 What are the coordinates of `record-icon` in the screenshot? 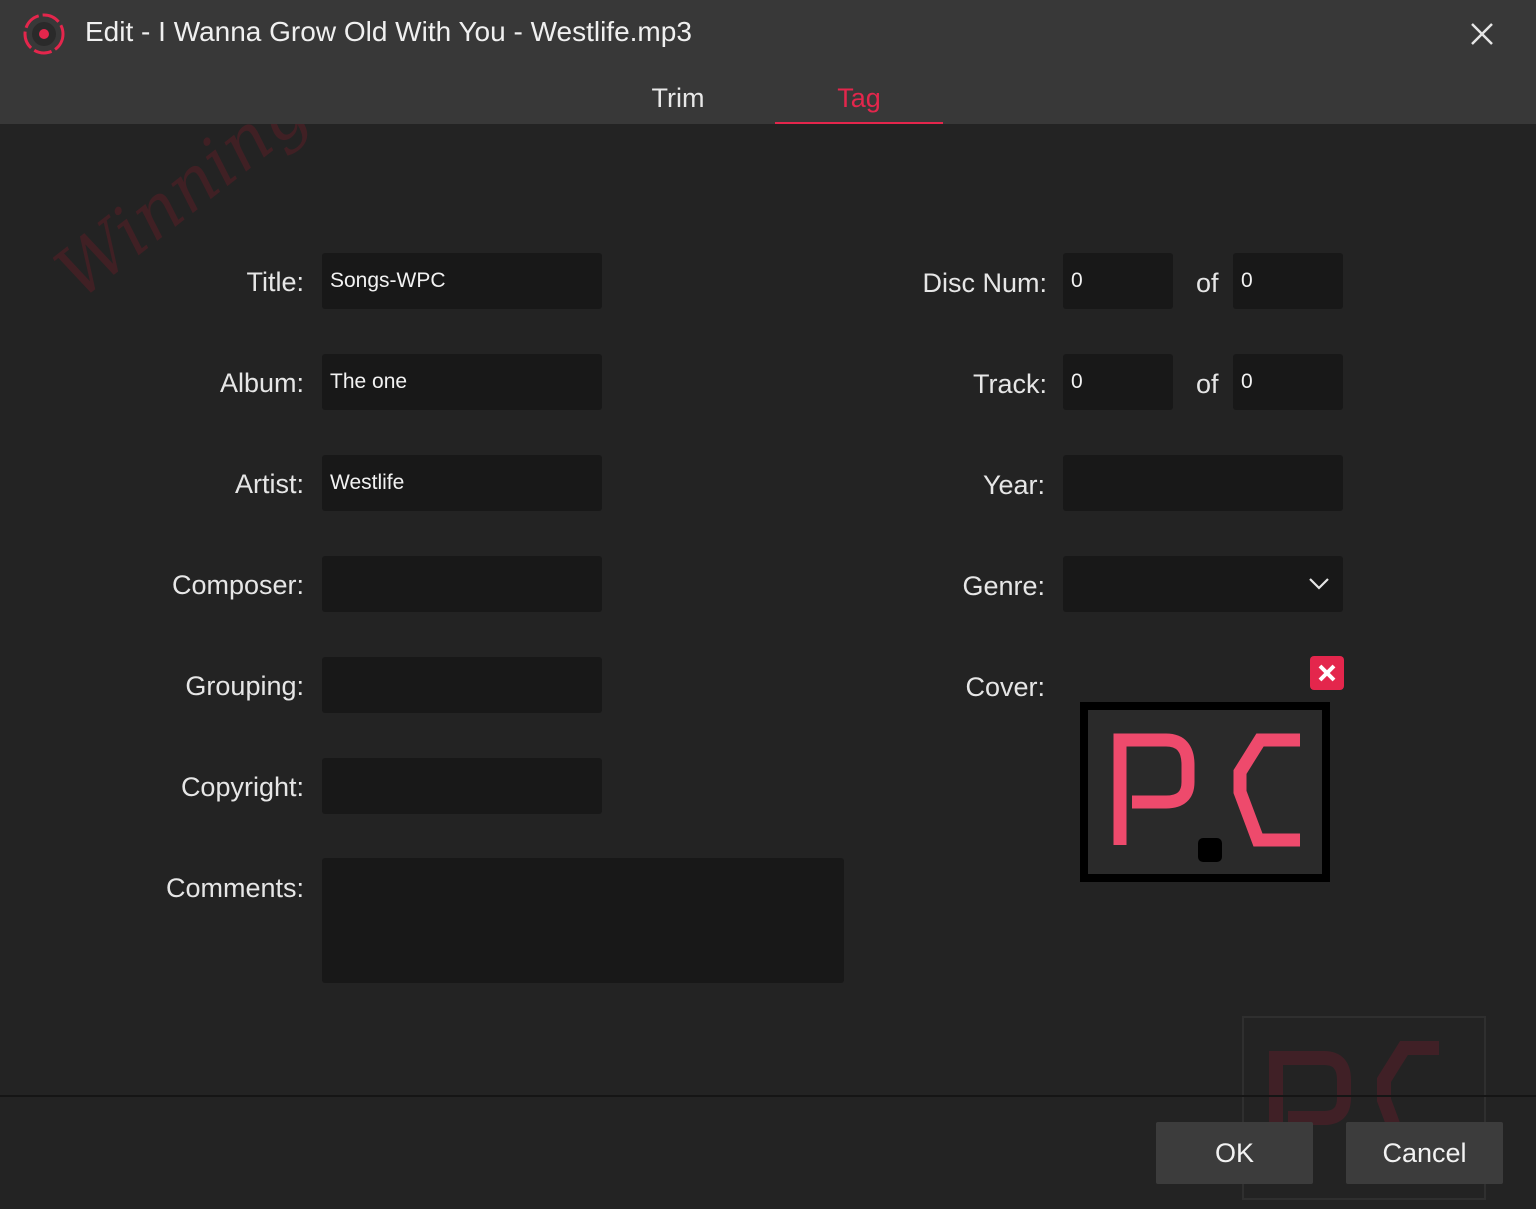 It's located at (44, 34).